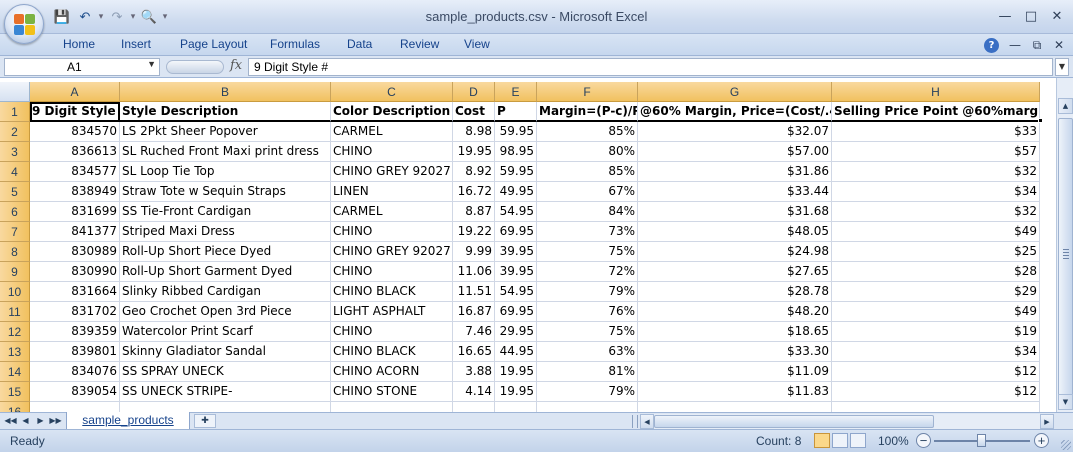 This screenshot has width=1073, height=452. I want to click on cell-d12: 7.46, so click(474, 332).